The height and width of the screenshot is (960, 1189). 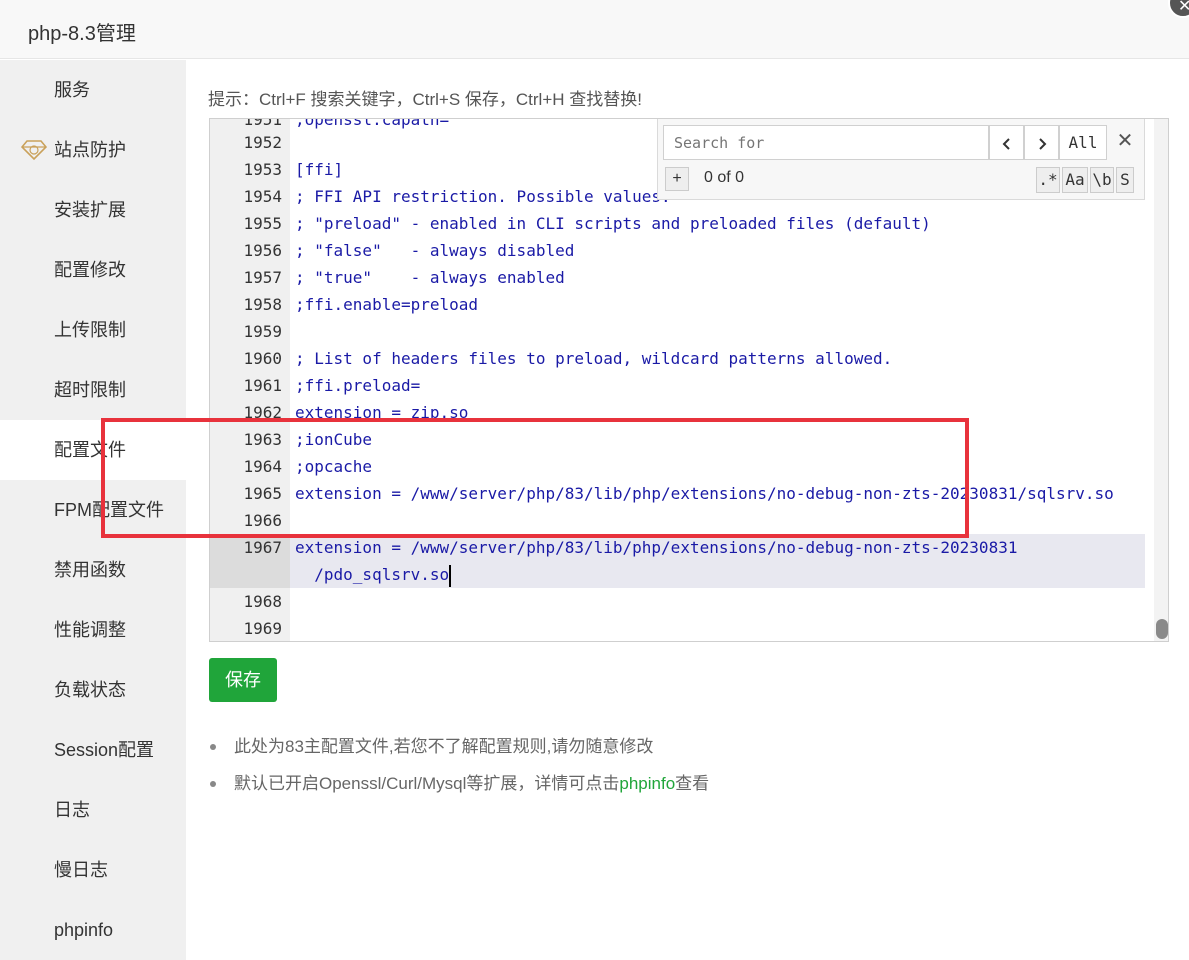 I want to click on line-text: [ffi], so click(x=319, y=169).